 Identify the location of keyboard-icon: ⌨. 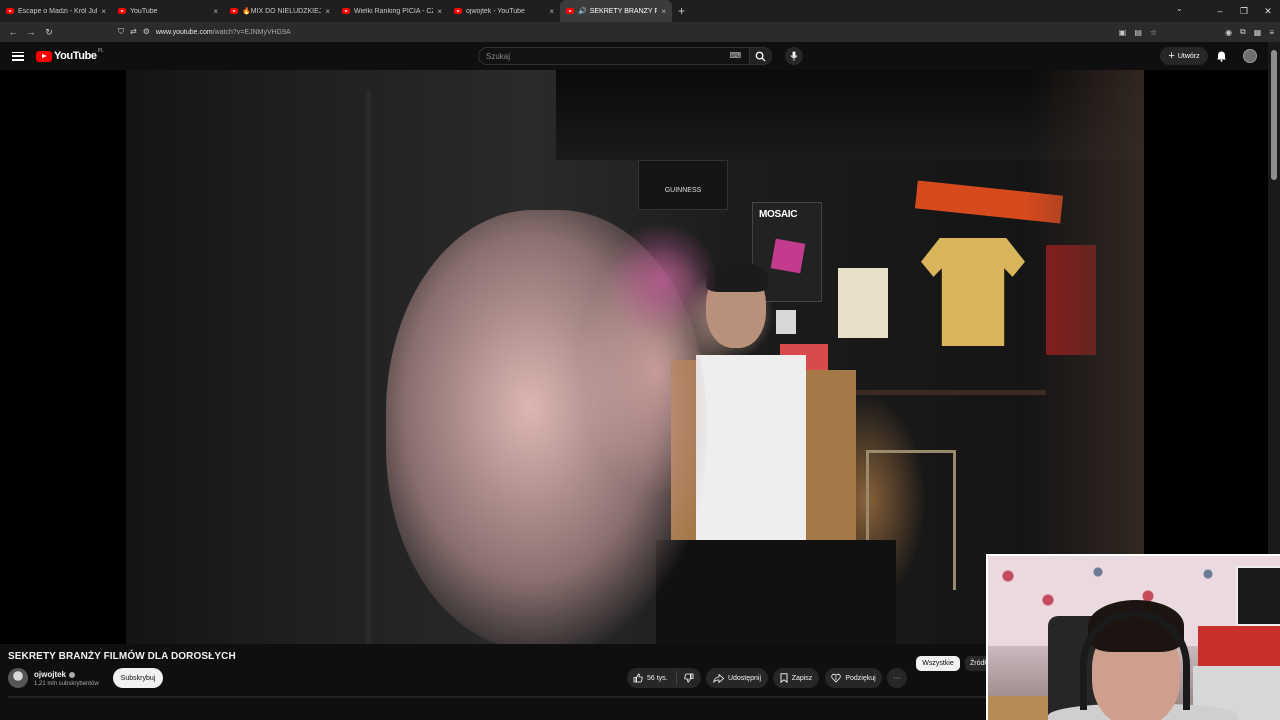
(735, 55).